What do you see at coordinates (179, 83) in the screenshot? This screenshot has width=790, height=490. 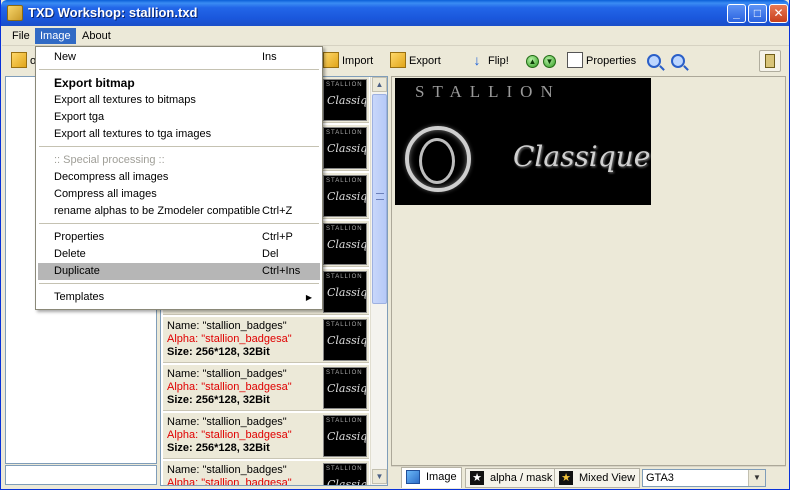 I see `menu-item-export-bitmap: Export bitmap` at bounding box center [179, 83].